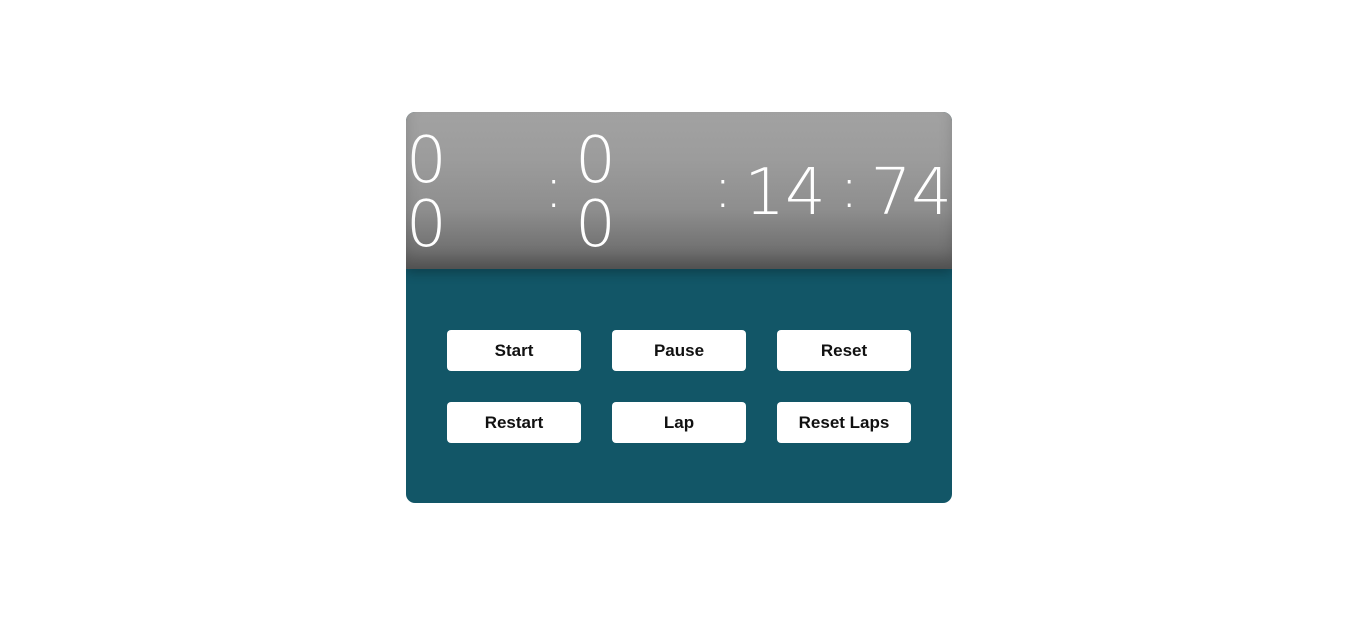 The width and height of the screenshot is (1361, 618). Describe the element at coordinates (602, 192) in the screenshot. I see `minutes-value: 0 0` at that location.